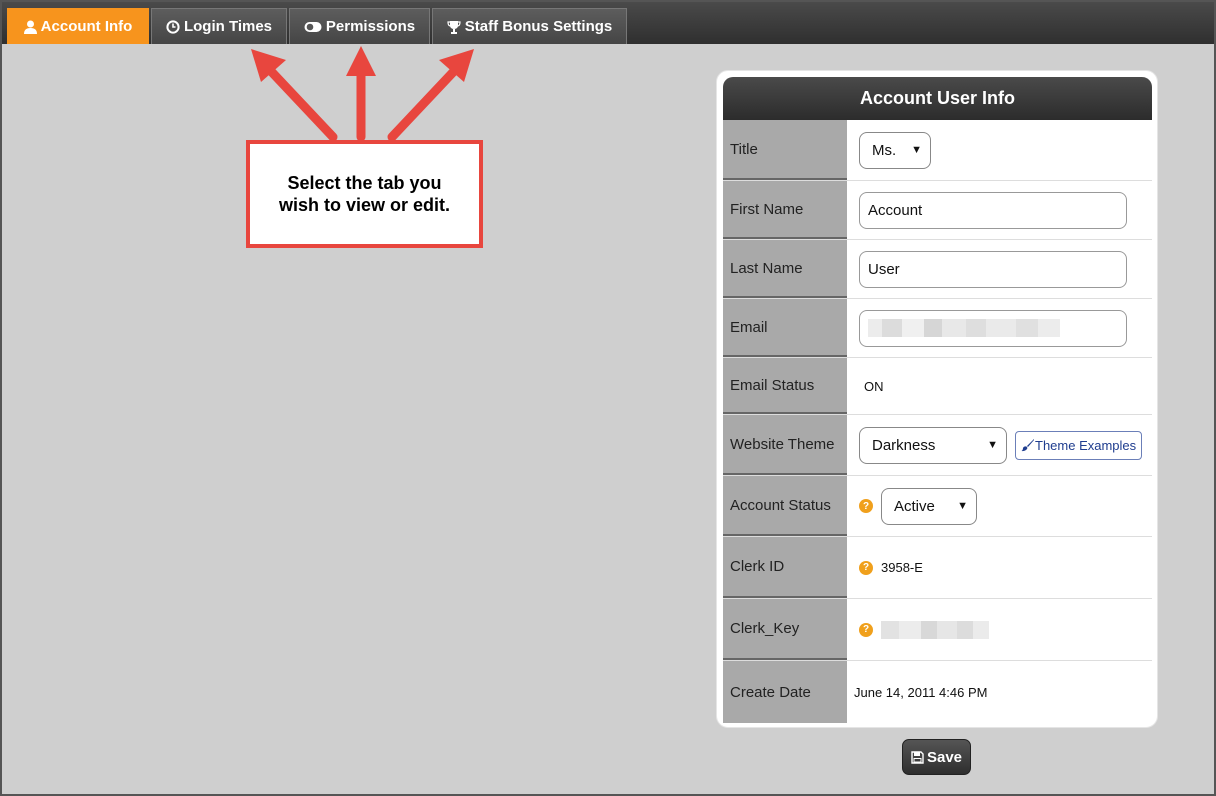  Describe the element at coordinates (785, 692) in the screenshot. I see `field-label: Create Date` at that location.